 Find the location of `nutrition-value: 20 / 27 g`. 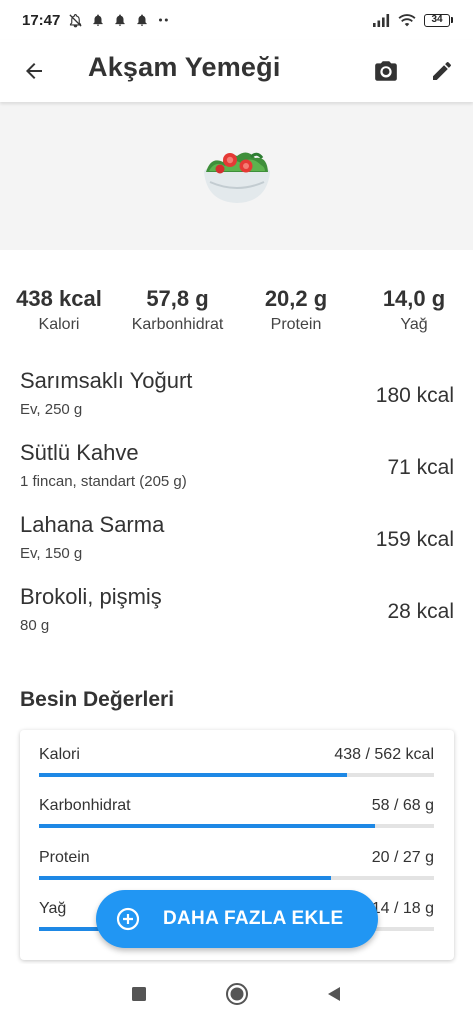

nutrition-value: 20 / 27 g is located at coordinates (402, 857).